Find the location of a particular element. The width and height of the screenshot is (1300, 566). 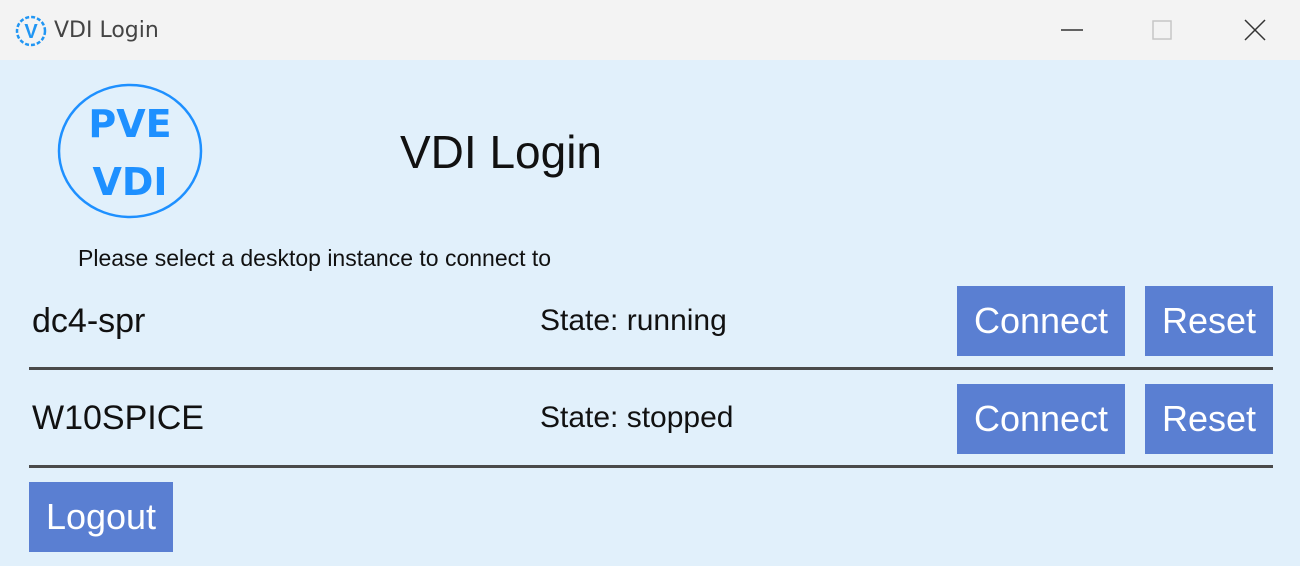

instance-name: dc4-spr is located at coordinates (89, 321).